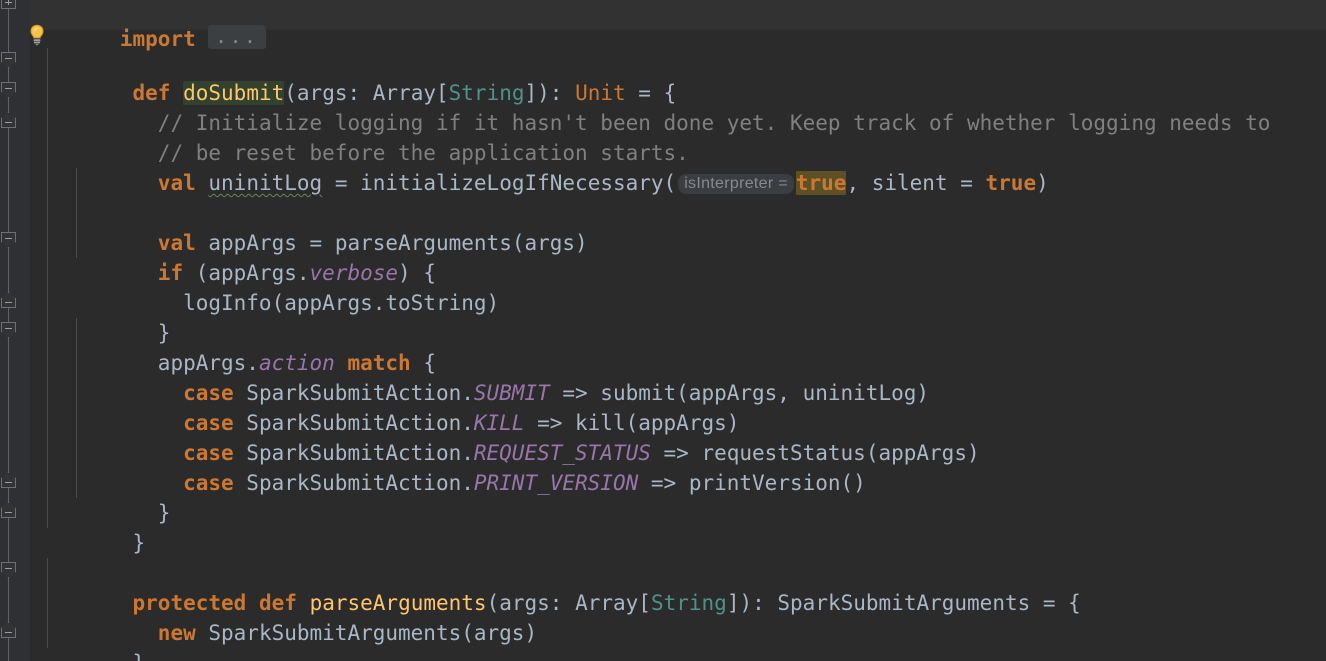  Describe the element at coordinates (88, 639) in the screenshot. I see `code-line-close-parsearguments: }` at that location.